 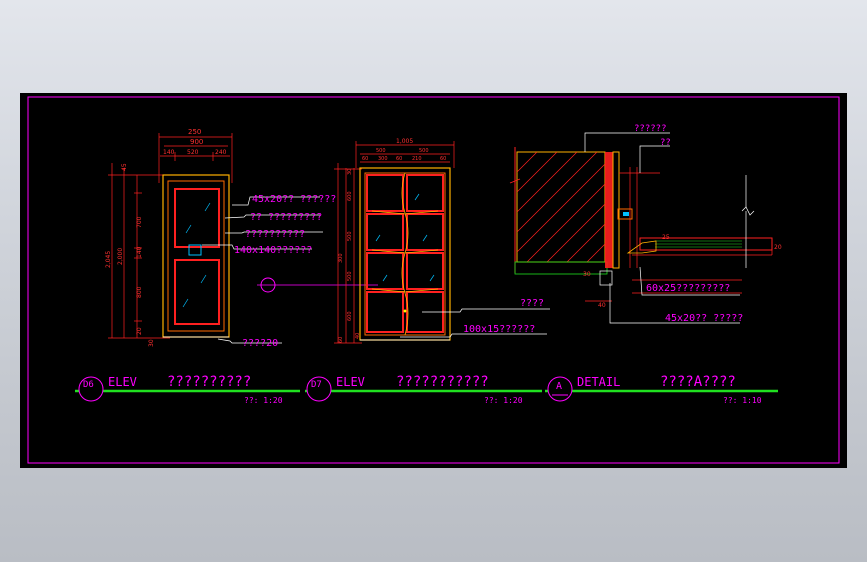 What do you see at coordinates (405, 154) in the screenshot?
I see `d7-top-dimensions` at bounding box center [405, 154].